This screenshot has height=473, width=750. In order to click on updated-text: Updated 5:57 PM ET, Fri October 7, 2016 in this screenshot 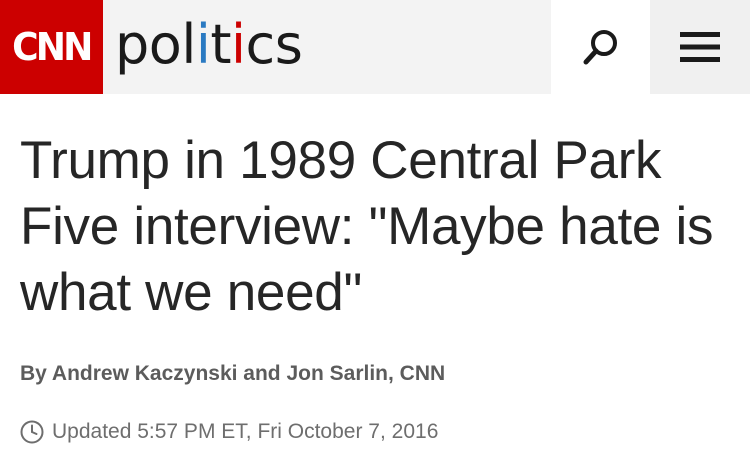, I will do `click(245, 431)`.